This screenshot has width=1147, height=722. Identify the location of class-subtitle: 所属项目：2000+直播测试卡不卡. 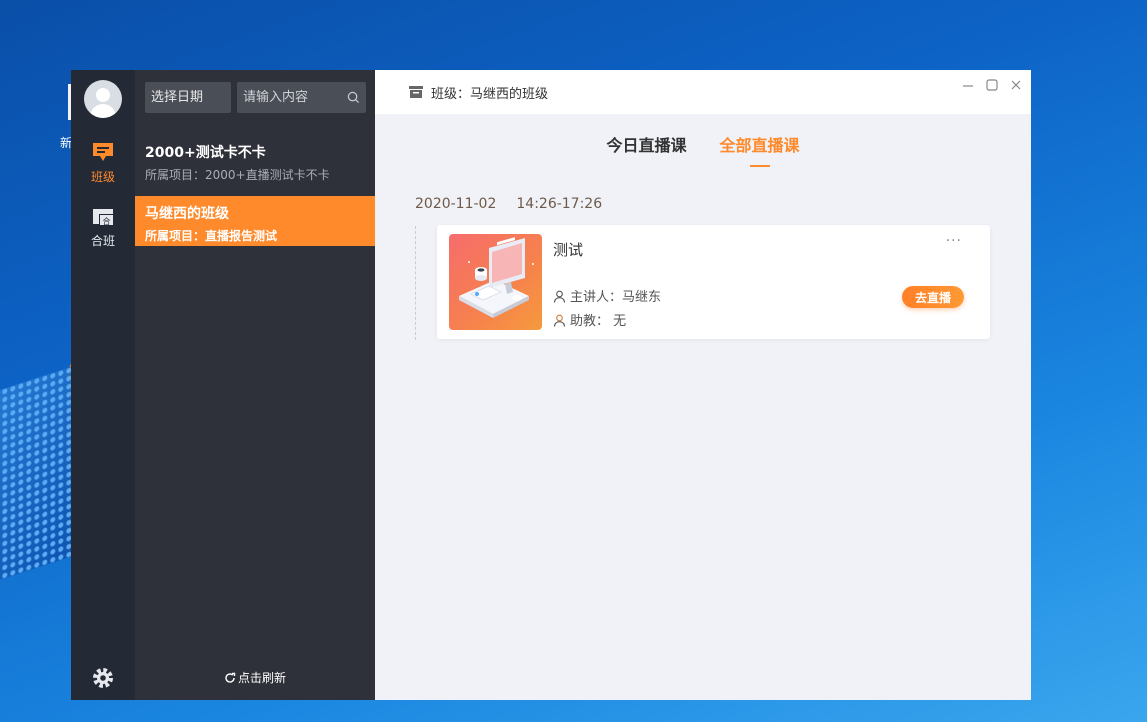
(237, 175).